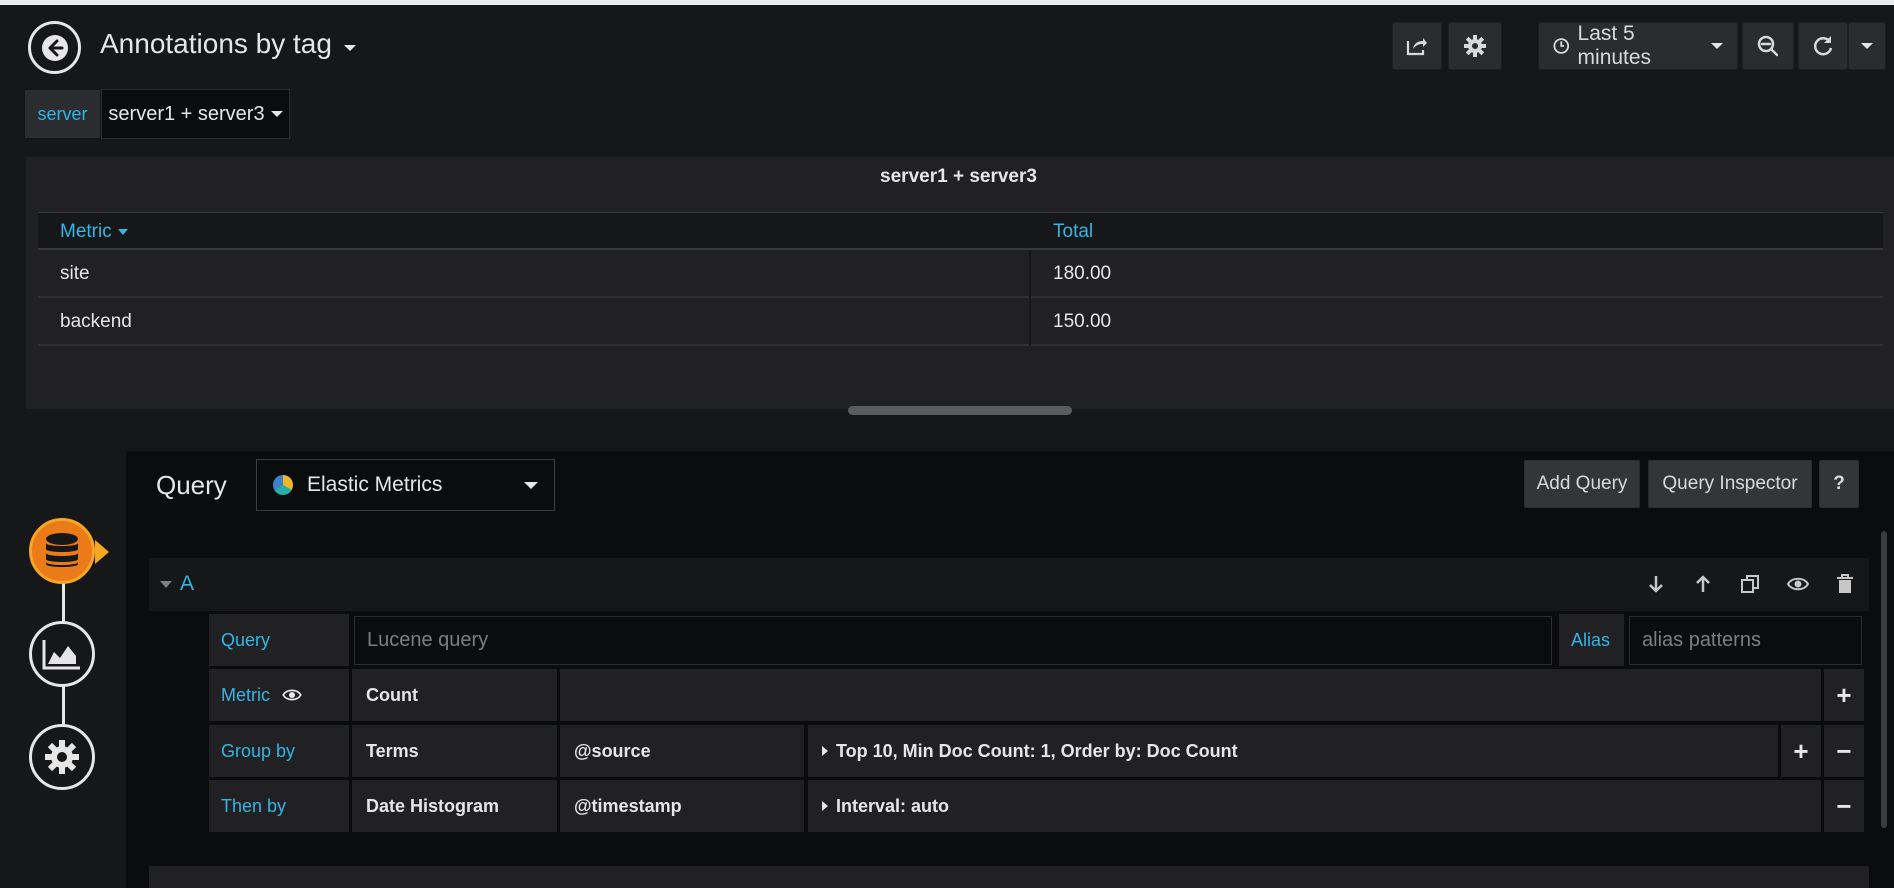 Image resolution: width=1894 pixels, height=888 pixels. I want to click on dashboard-title-text: Annotations by tag, so click(216, 43).